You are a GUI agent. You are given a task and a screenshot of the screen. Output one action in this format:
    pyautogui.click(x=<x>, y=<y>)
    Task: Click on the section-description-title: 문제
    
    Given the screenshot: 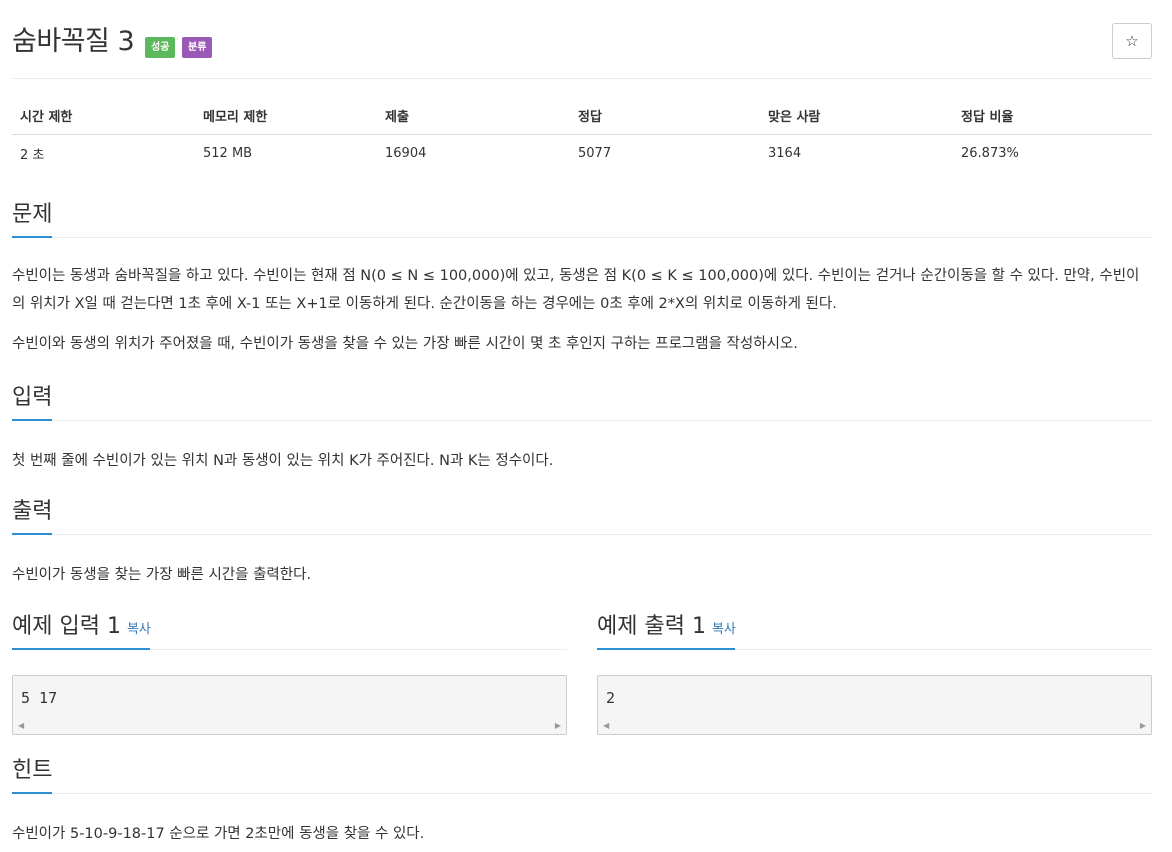 What is the action you would take?
    pyautogui.click(x=32, y=214)
    